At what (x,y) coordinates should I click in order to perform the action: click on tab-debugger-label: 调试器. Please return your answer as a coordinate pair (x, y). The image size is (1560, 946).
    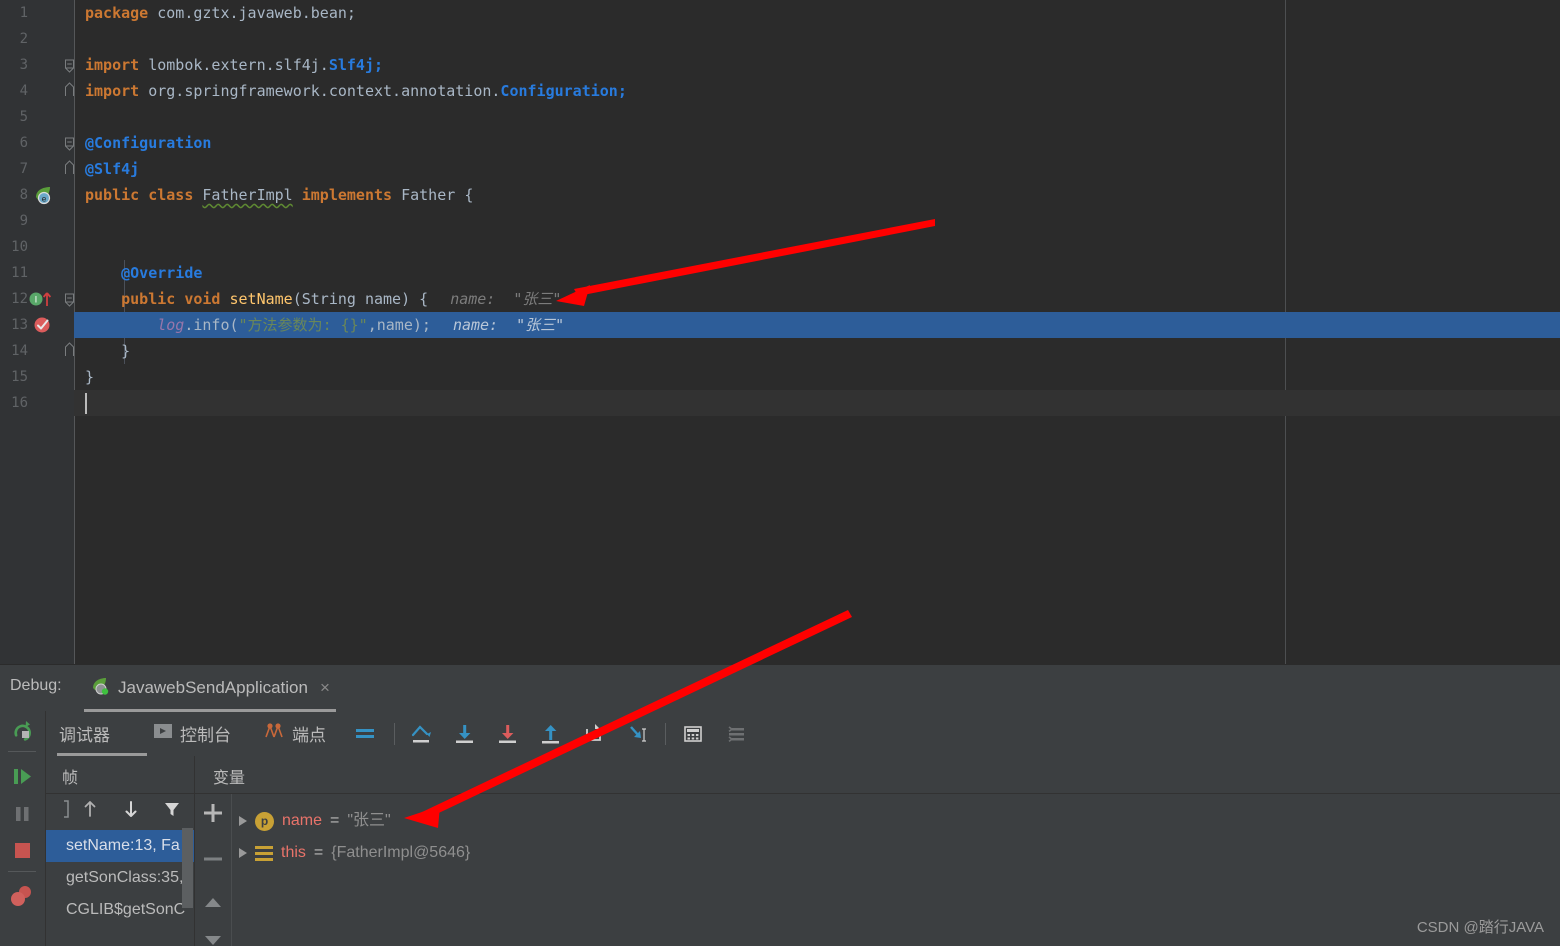
    Looking at the image, I should click on (84, 735).